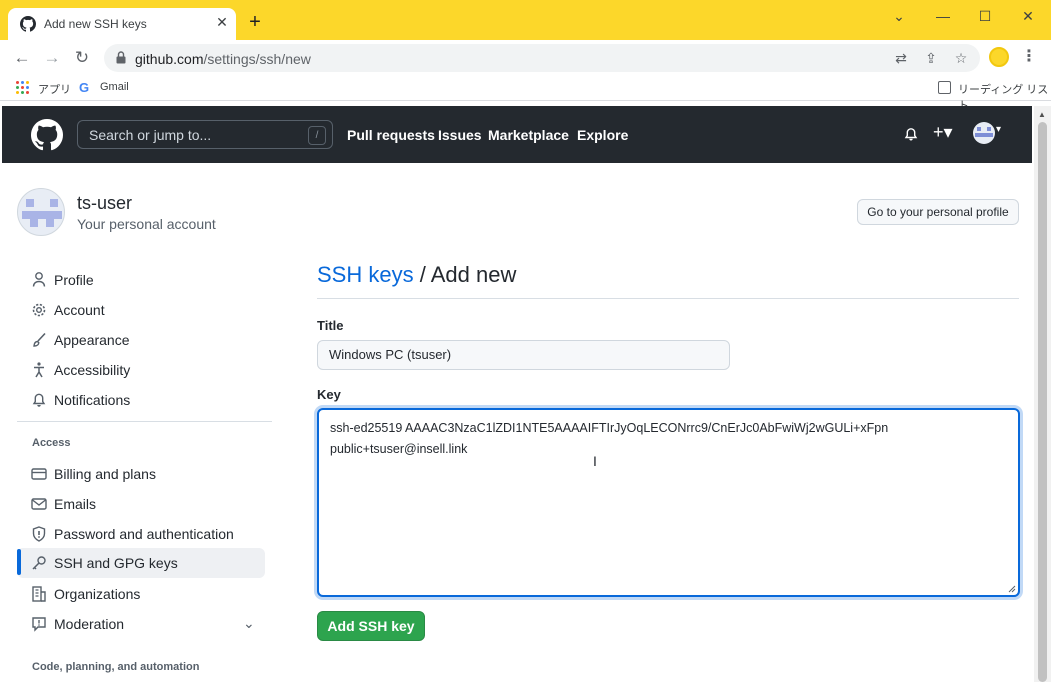 The height and width of the screenshot is (682, 1051). Describe the element at coordinates (39, 370) in the screenshot. I see `accessibility-icon` at that location.